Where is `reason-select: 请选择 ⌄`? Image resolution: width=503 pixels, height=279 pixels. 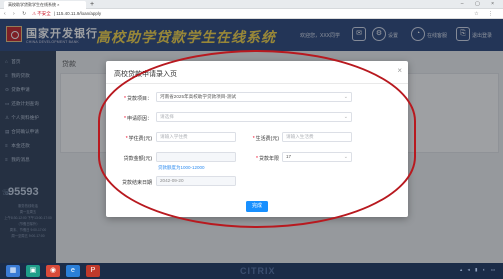 reason-select: 请选择 ⌄ is located at coordinates (254, 117).